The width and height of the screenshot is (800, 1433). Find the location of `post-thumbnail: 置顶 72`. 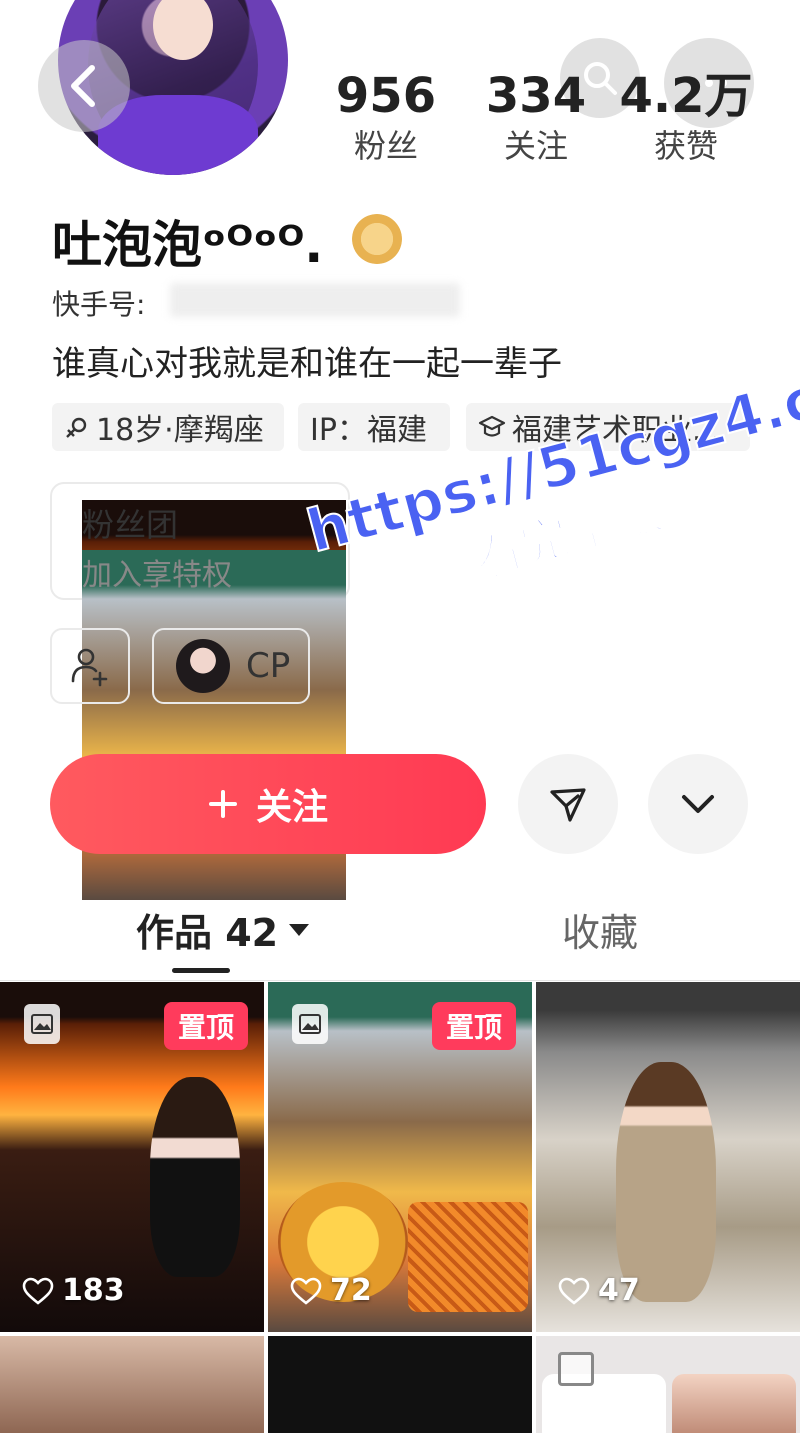

post-thumbnail: 置顶 72 is located at coordinates (400, 1157).